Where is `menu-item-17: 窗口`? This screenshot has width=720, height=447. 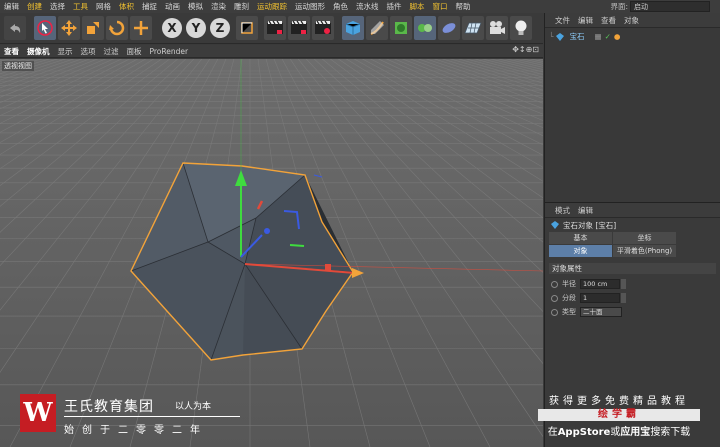 menu-item-17: 窗口 is located at coordinates (440, 6).